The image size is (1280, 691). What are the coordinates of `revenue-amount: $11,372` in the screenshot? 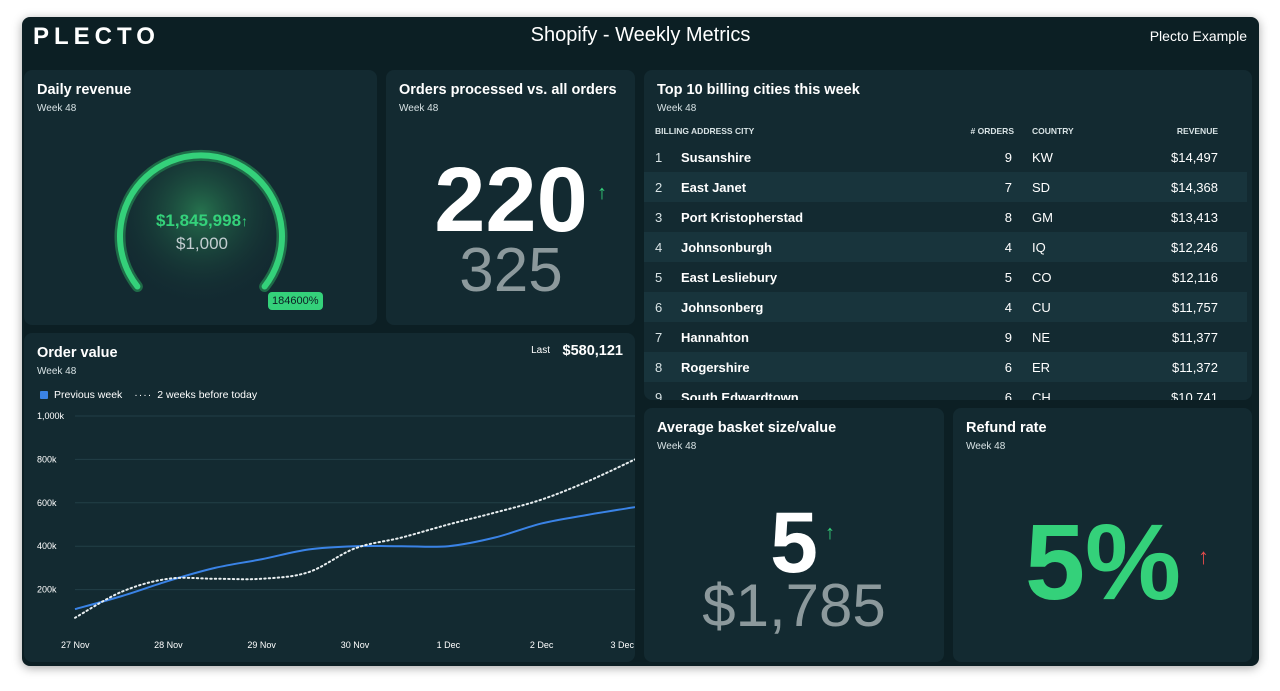 It's located at (1194, 367).